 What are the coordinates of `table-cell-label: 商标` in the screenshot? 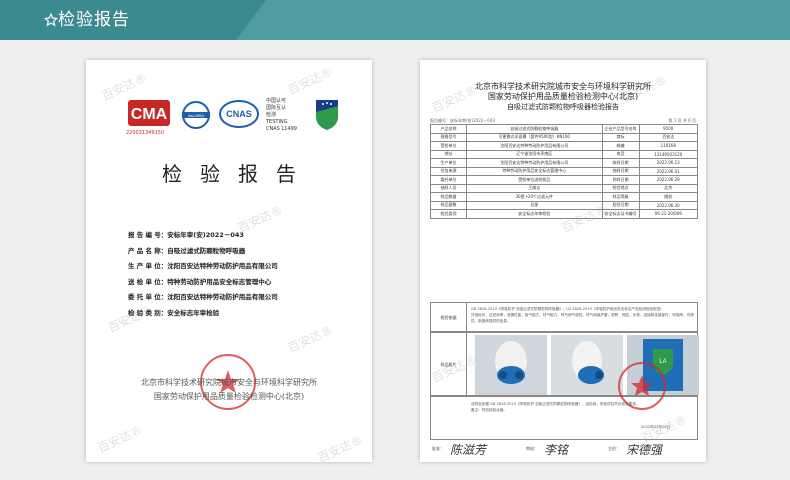 It's located at (620, 137).